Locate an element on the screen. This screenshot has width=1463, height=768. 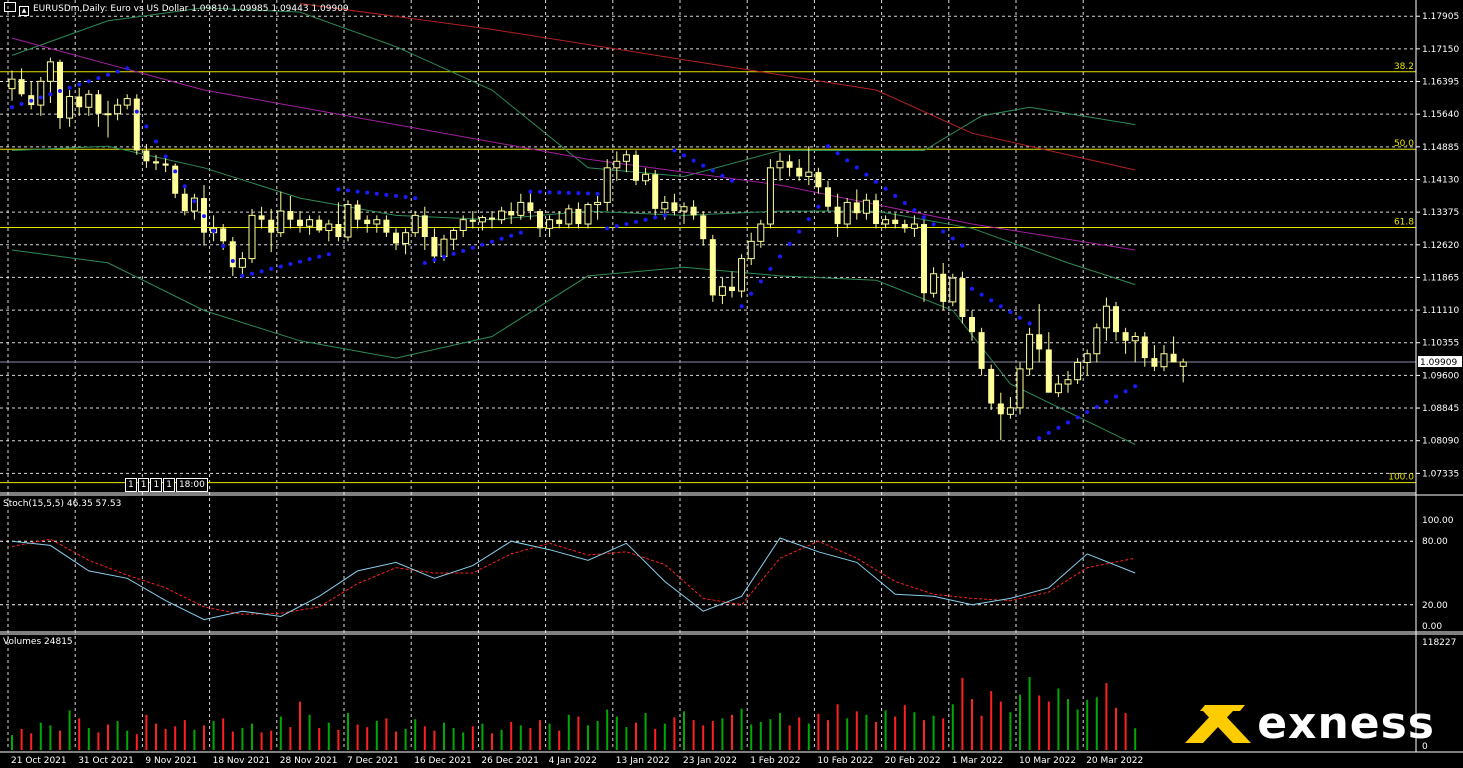
time-tick-label: 20 Feb 2022 is located at coordinates (913, 761).